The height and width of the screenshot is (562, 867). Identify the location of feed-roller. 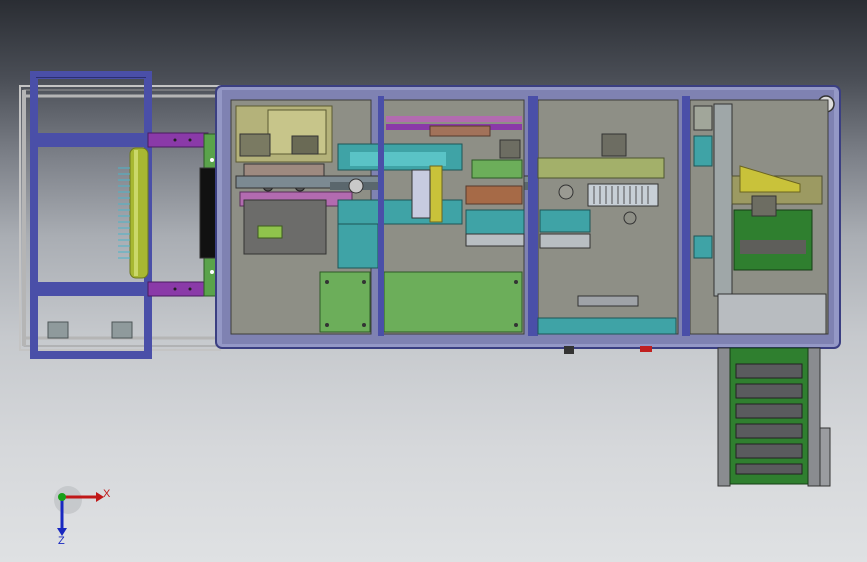
(133, 213).